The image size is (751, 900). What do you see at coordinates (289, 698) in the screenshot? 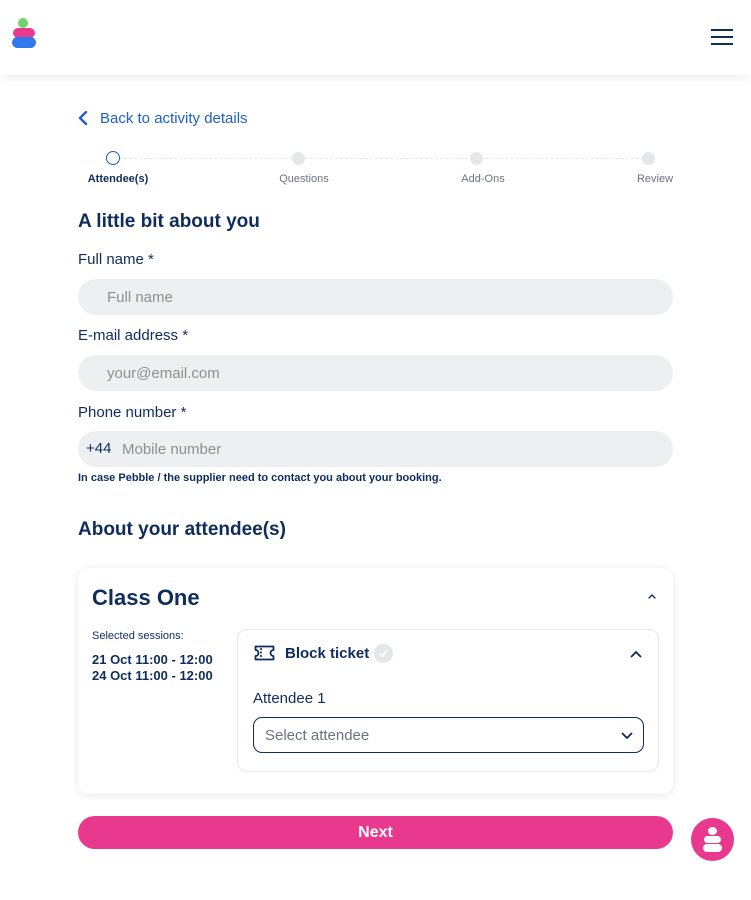
I see `attendee-label: Attendee 1` at bounding box center [289, 698].